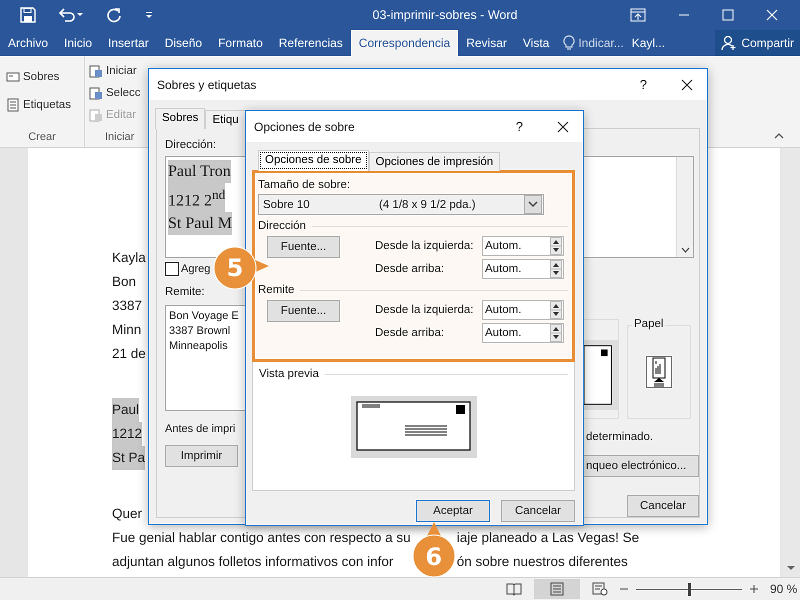  What do you see at coordinates (120, 137) in the screenshot?
I see `group-label: Iniciar` at bounding box center [120, 137].